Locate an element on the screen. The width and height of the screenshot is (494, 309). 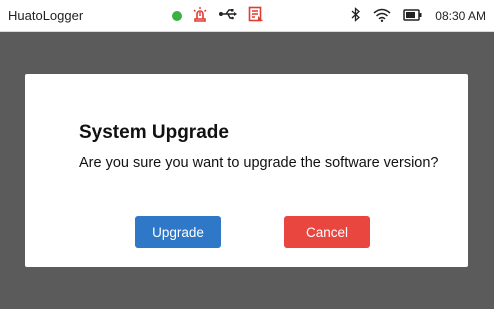
dialog-title: System Upgrade is located at coordinates (154, 132).